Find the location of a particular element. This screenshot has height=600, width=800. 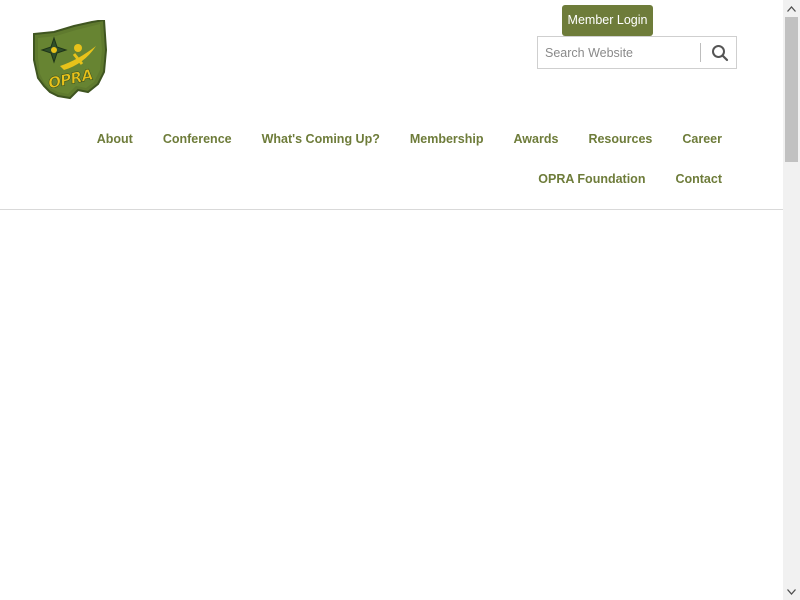

scroll-up-arrow-icon is located at coordinates (791, 8).